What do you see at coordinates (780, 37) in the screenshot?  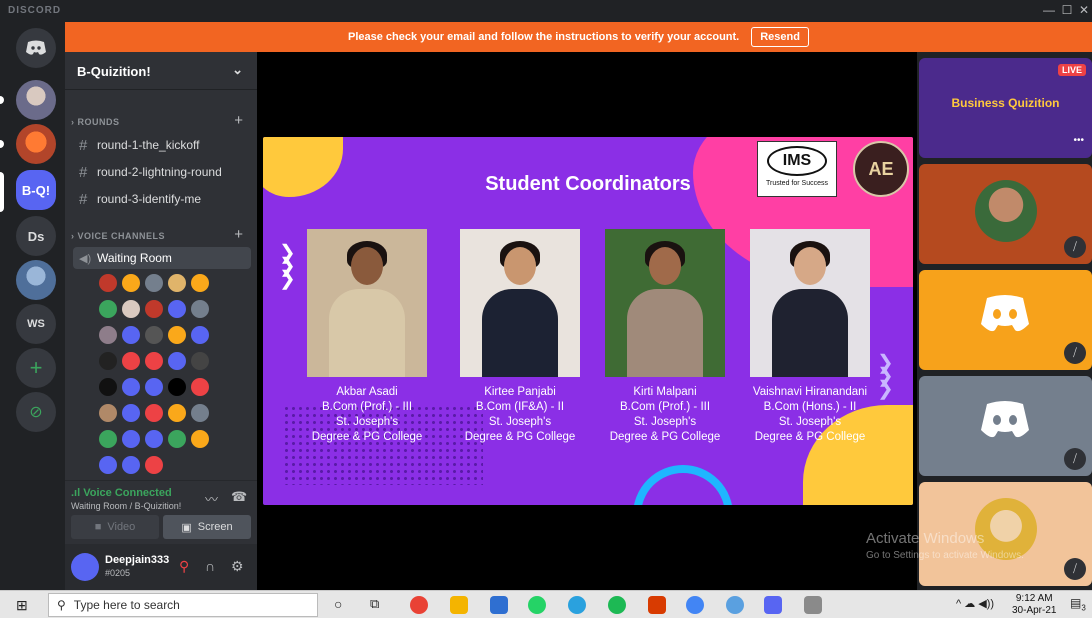 I see `resend-button: Resend` at bounding box center [780, 37].